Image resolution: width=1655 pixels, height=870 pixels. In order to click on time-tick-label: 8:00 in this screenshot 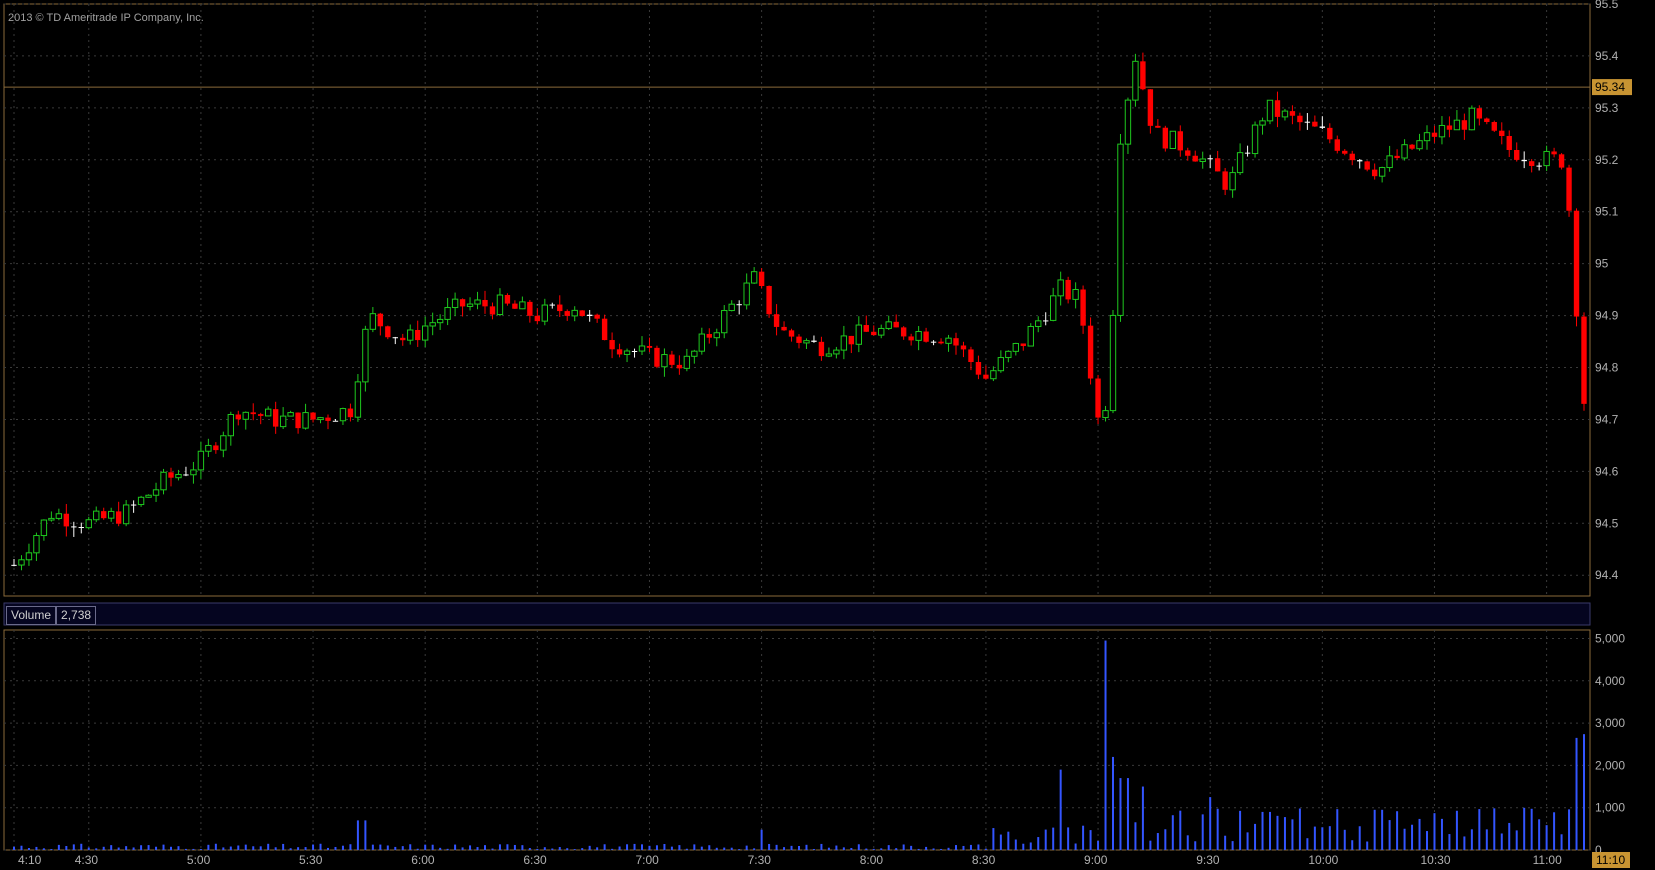, I will do `click(872, 860)`.